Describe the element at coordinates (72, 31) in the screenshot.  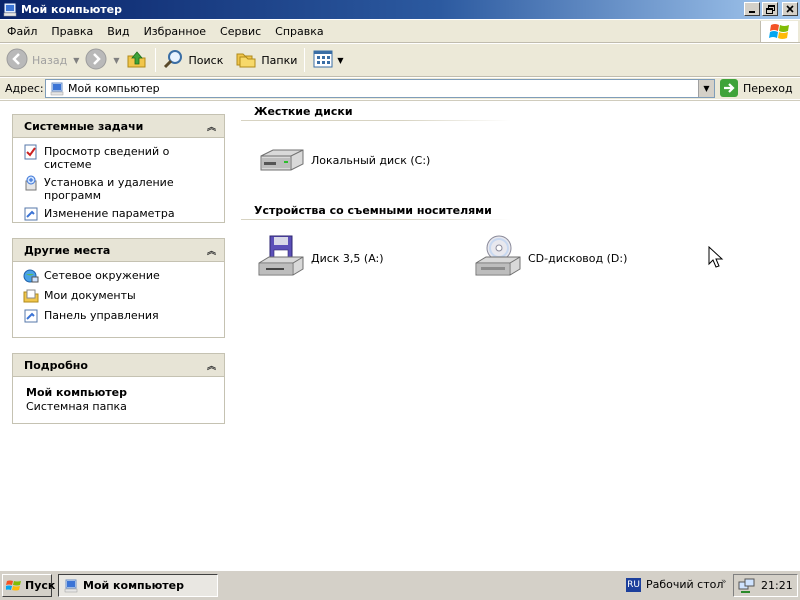
I see `menu-edit: Правка` at that location.